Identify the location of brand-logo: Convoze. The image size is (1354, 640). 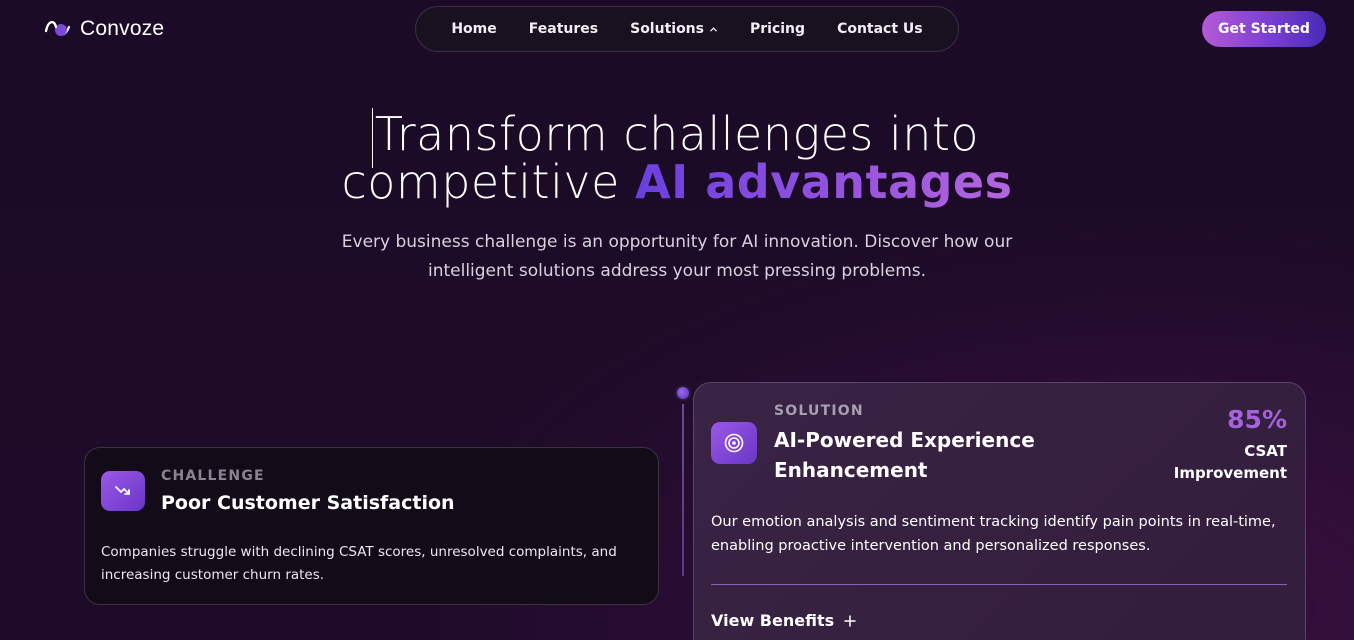
(103, 29).